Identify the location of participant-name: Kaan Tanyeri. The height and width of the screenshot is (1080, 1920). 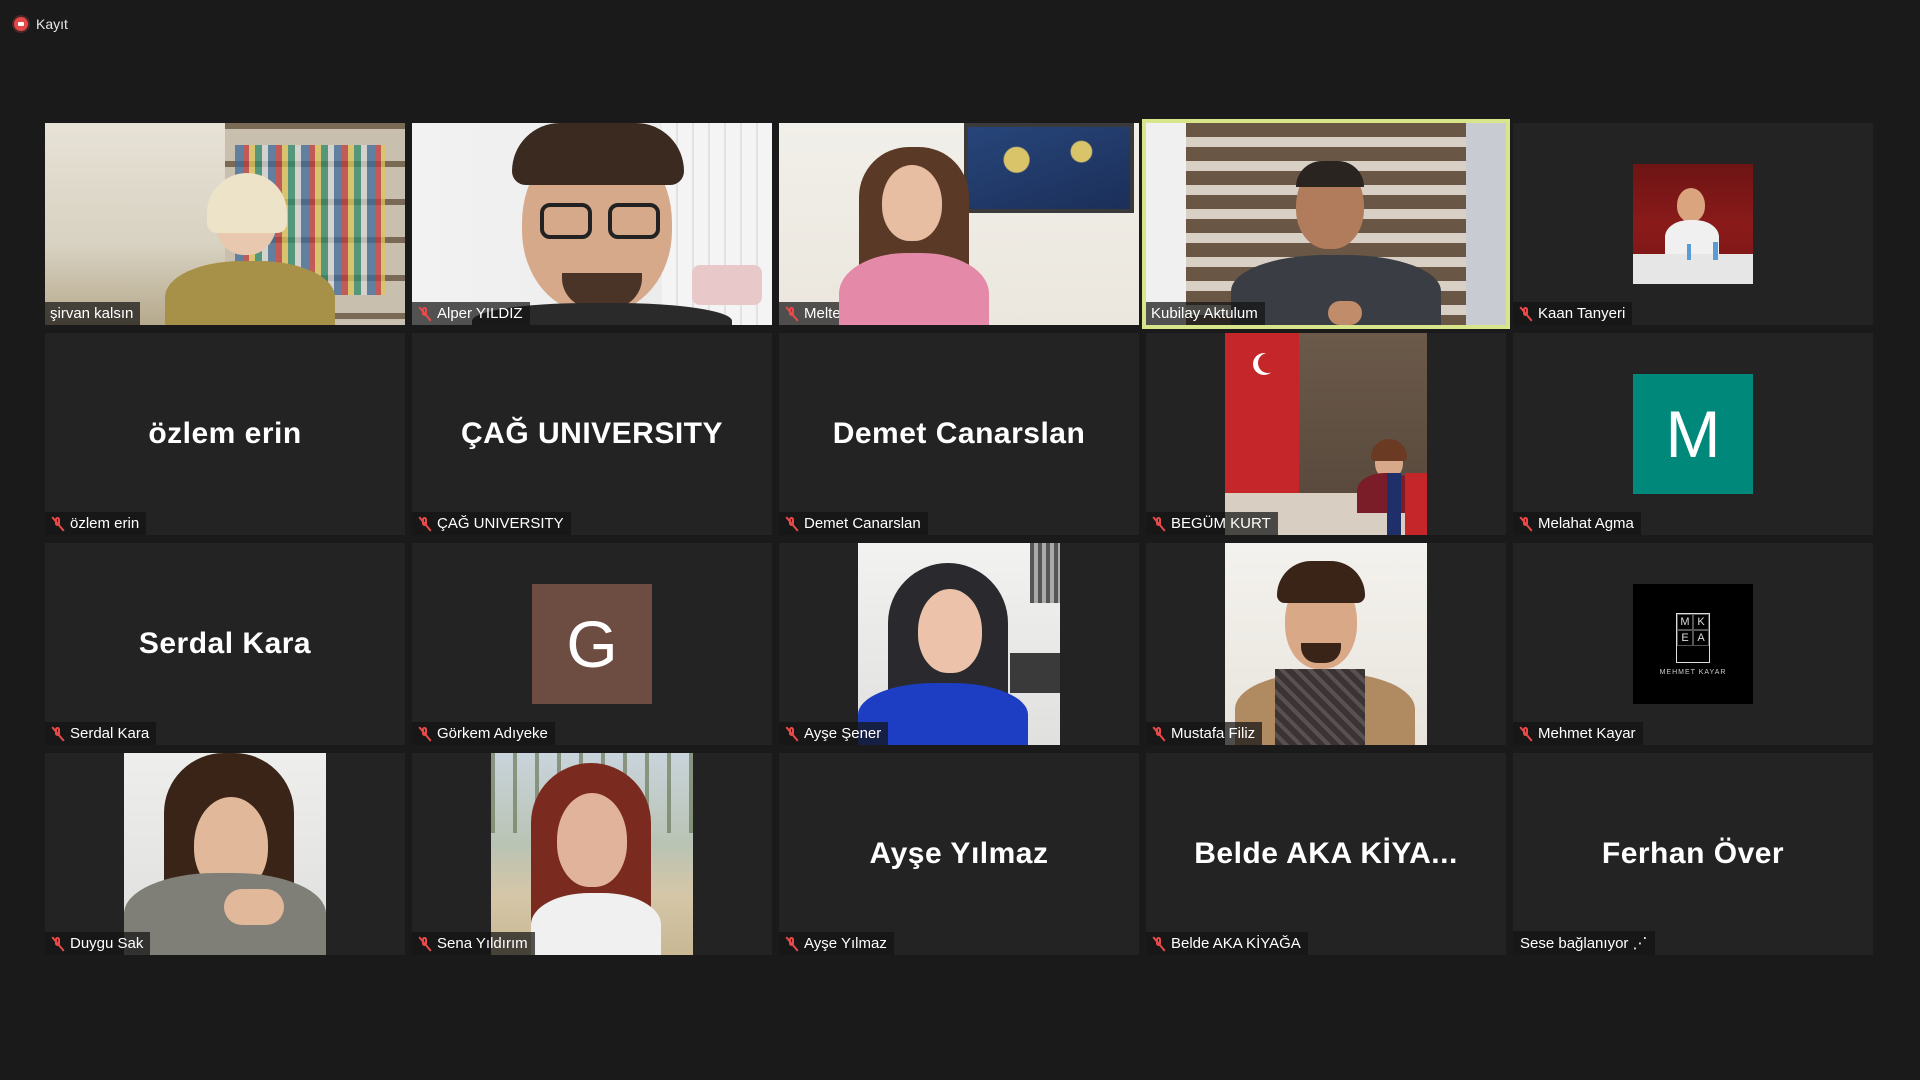
(1582, 313).